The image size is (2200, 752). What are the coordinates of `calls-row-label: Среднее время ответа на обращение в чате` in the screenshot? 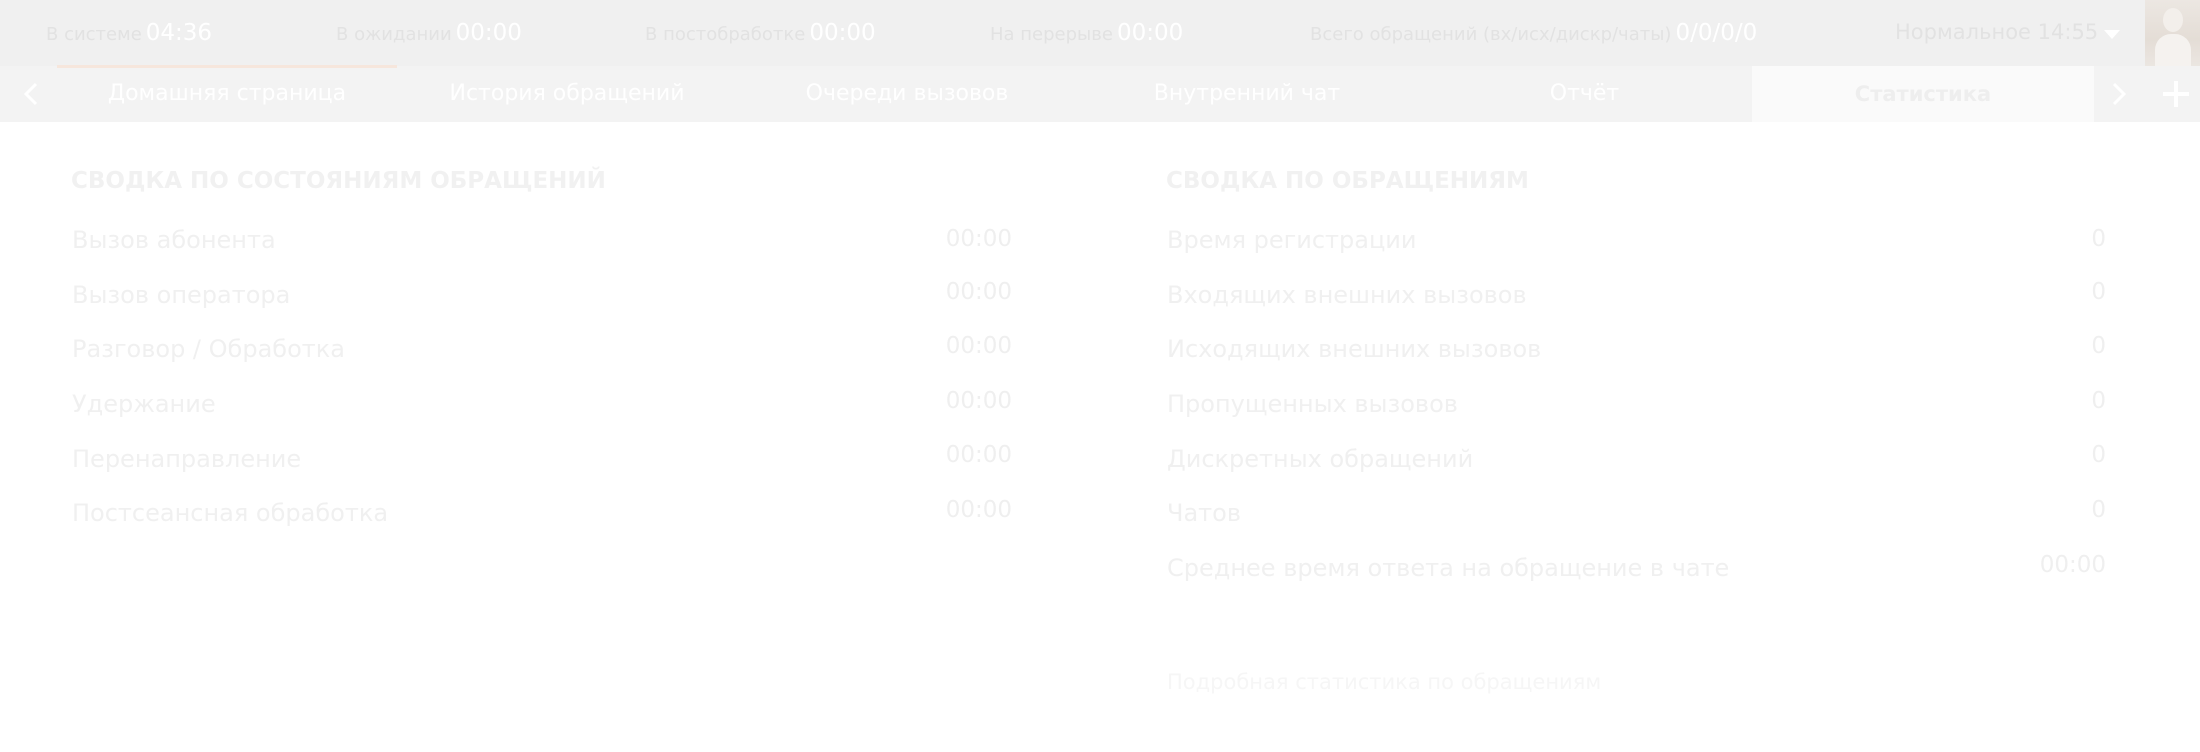 It's located at (1448, 568).